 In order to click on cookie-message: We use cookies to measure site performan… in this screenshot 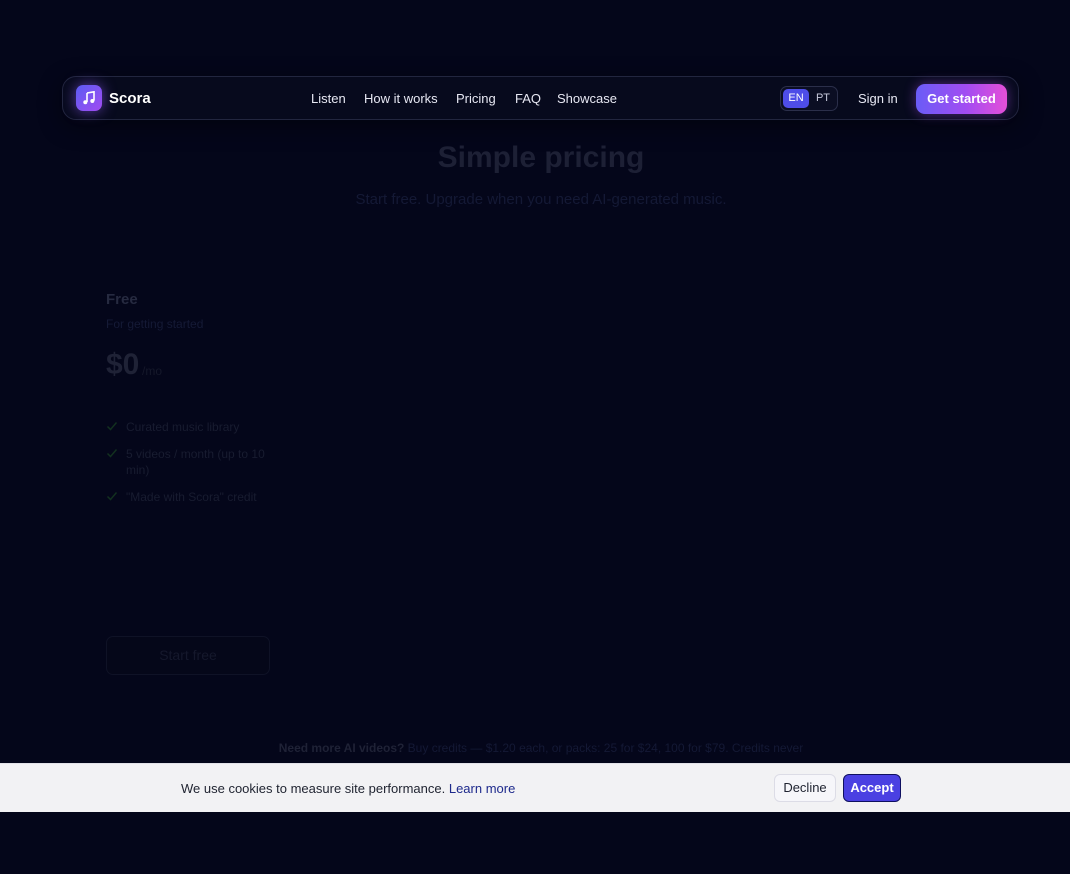, I will do `click(313, 788)`.